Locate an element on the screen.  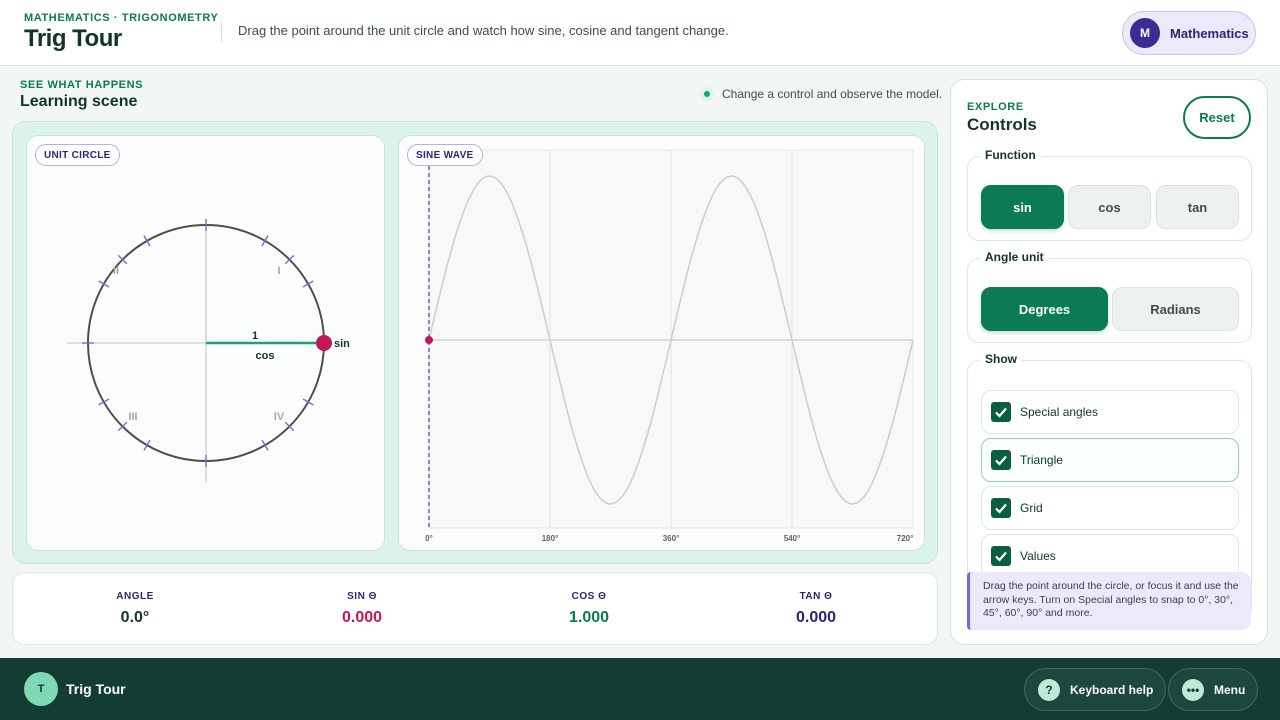
radius-label: 1 is located at coordinates (255, 336).